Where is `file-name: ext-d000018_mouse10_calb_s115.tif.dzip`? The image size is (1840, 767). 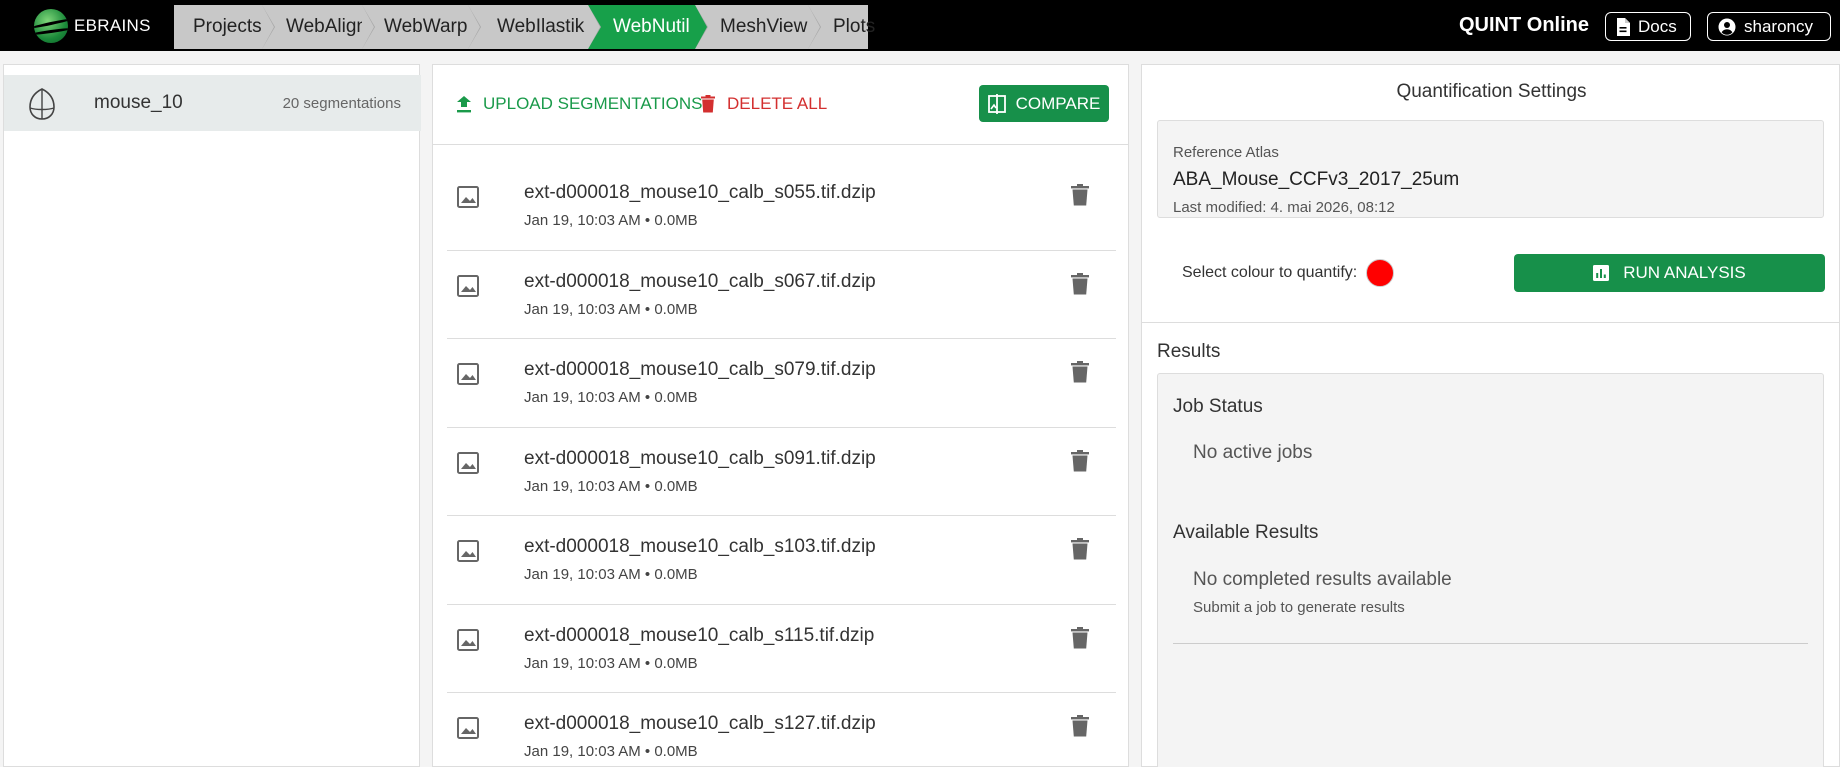 file-name: ext-d000018_mouse10_calb_s115.tif.dzip is located at coordinates (699, 635).